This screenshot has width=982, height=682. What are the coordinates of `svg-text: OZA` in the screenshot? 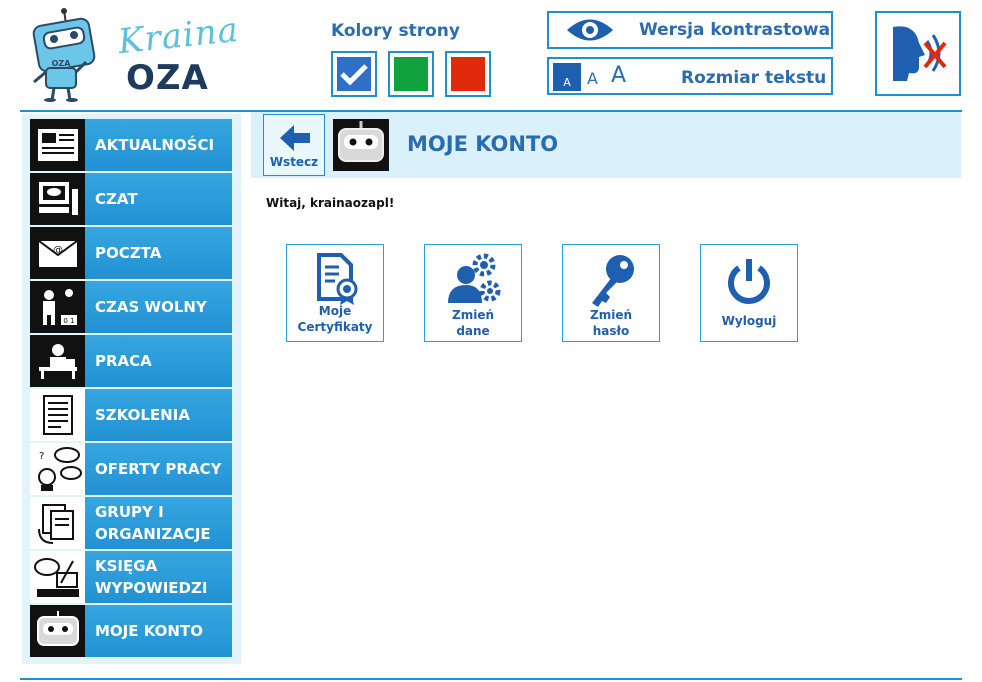 It's located at (62, 63).